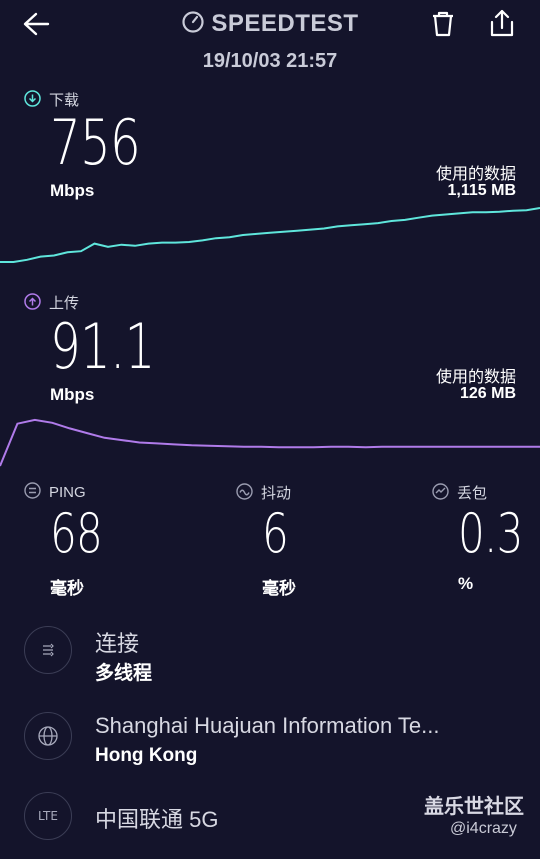  Describe the element at coordinates (193, 22) in the screenshot. I see `speedometer-icon` at that location.